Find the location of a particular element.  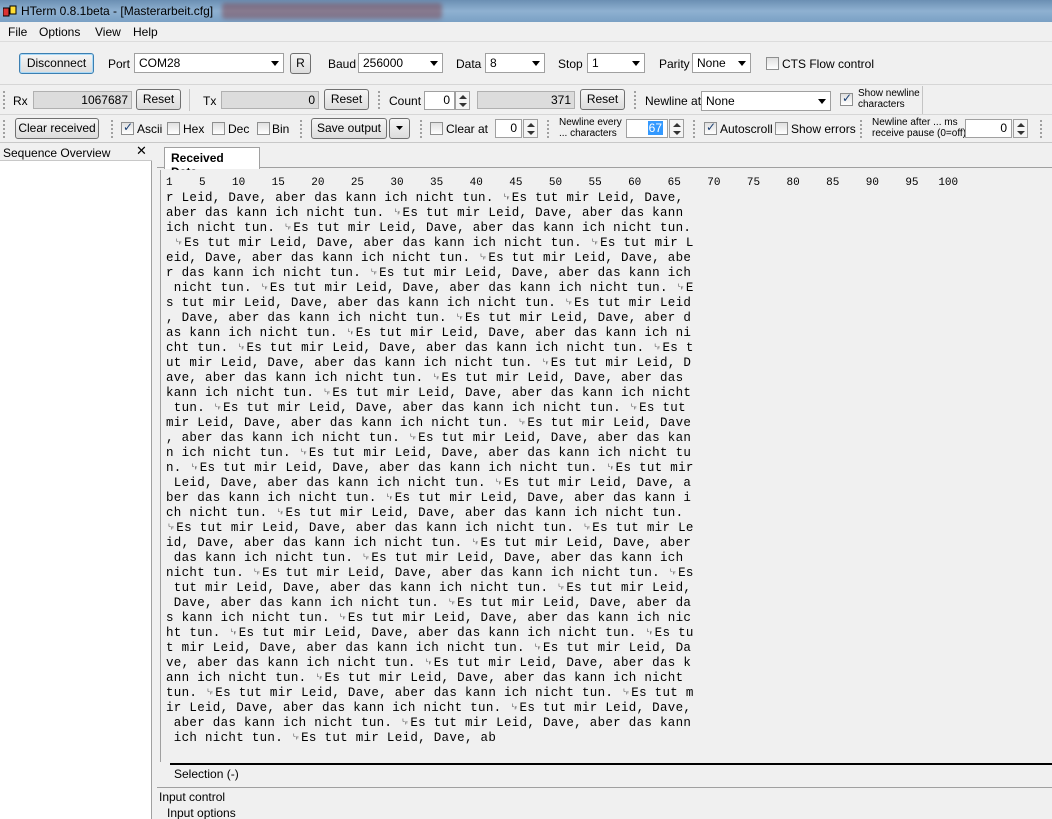

newline-after-input: 0 is located at coordinates (988, 128).